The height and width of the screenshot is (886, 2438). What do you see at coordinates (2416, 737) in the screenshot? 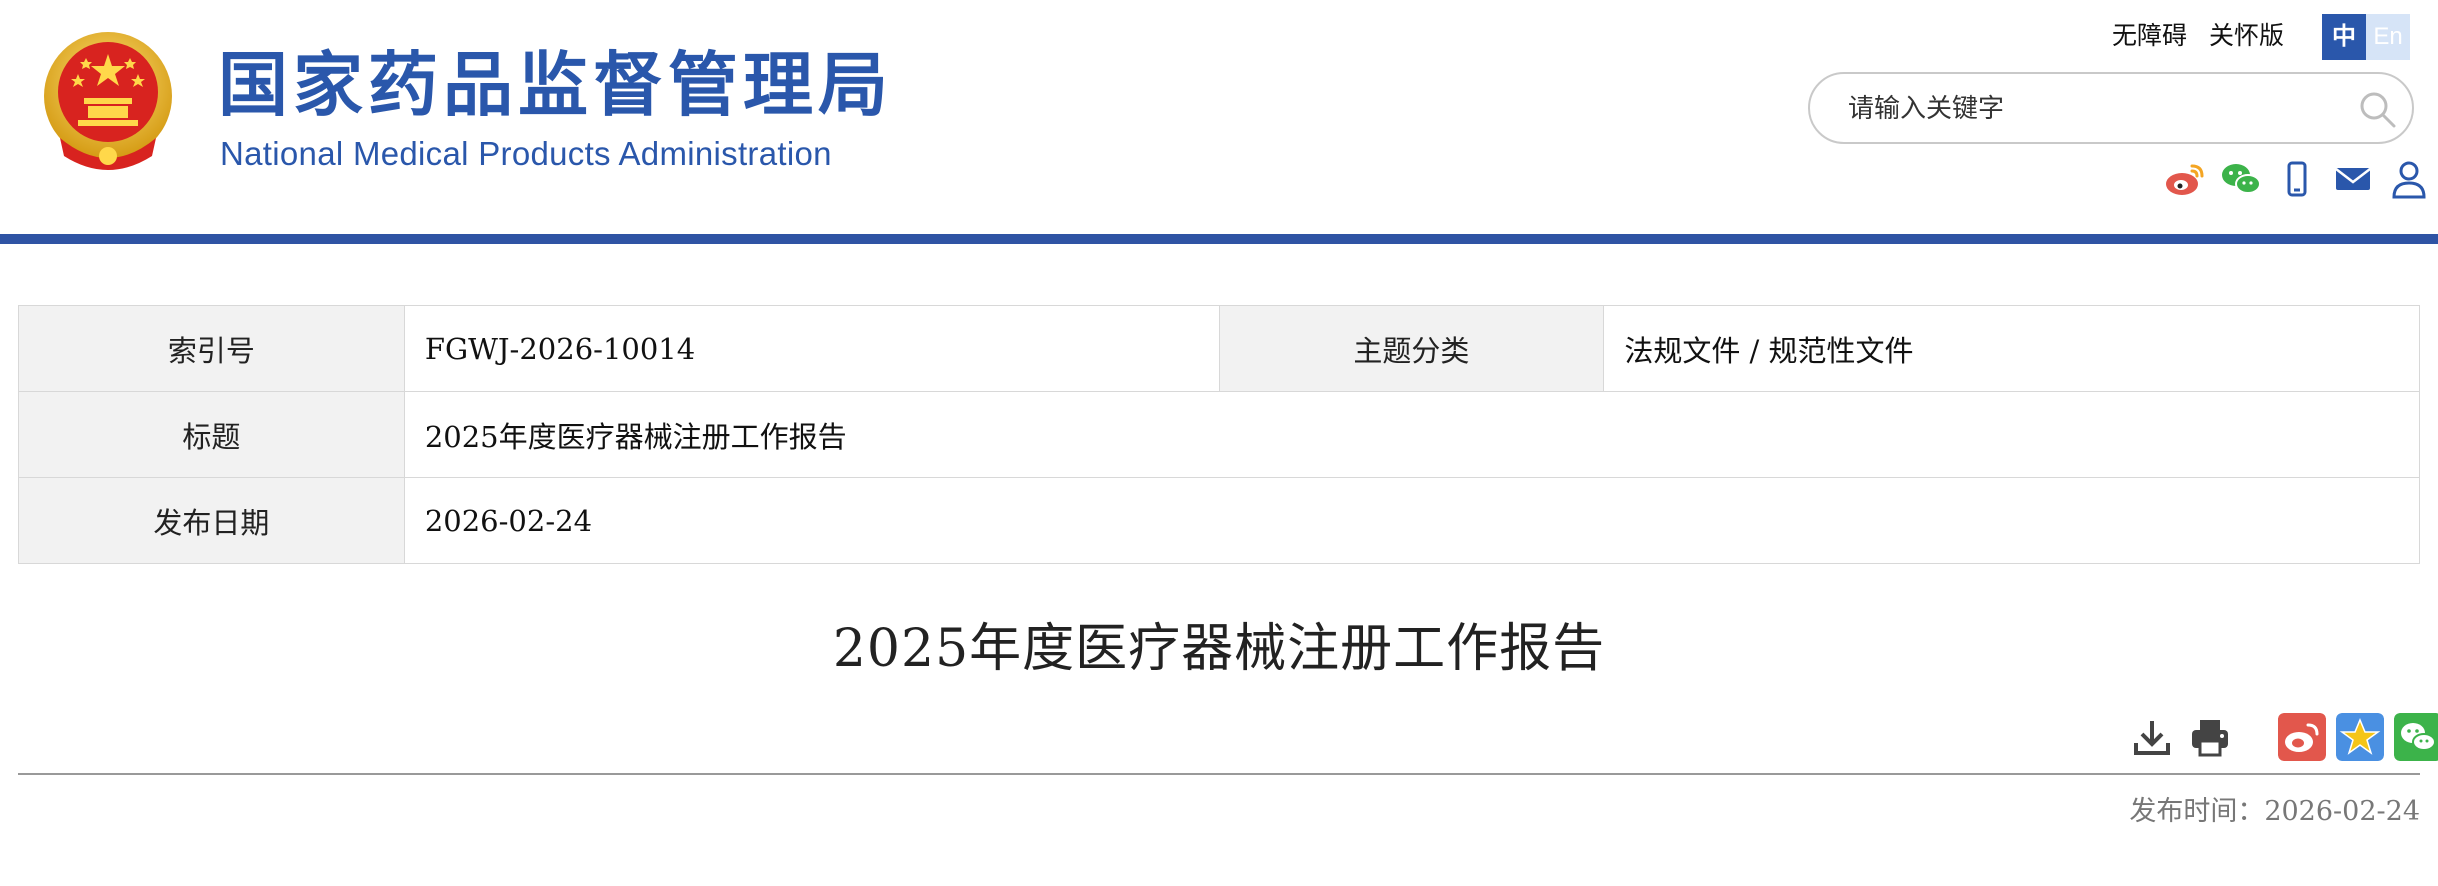
I see `share-wechat-icon` at bounding box center [2416, 737].